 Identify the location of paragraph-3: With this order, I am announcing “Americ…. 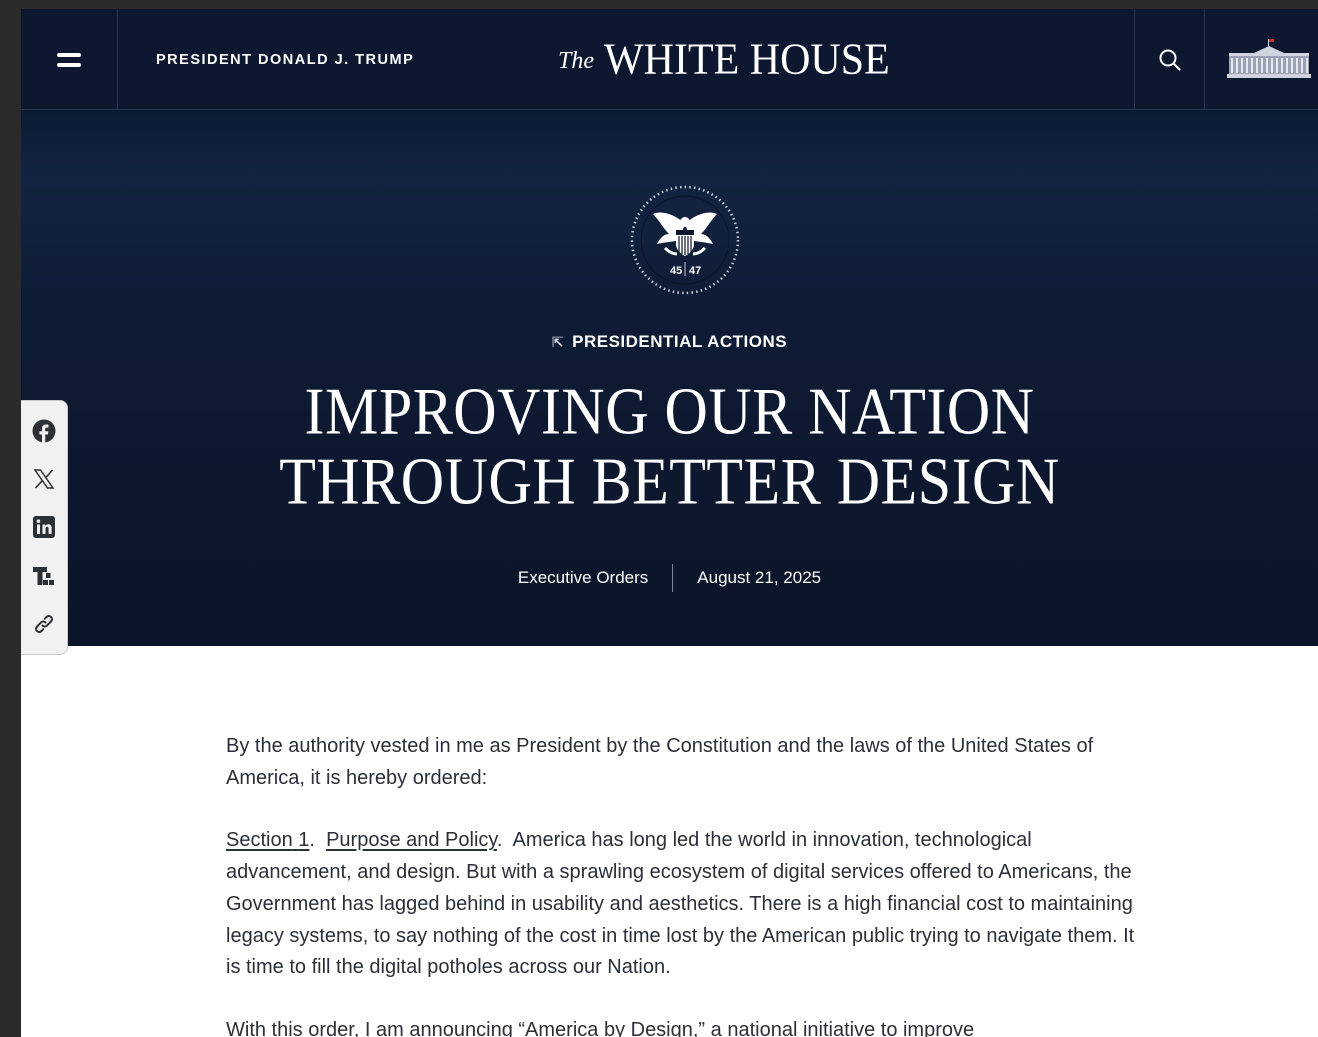
(600, 1027).